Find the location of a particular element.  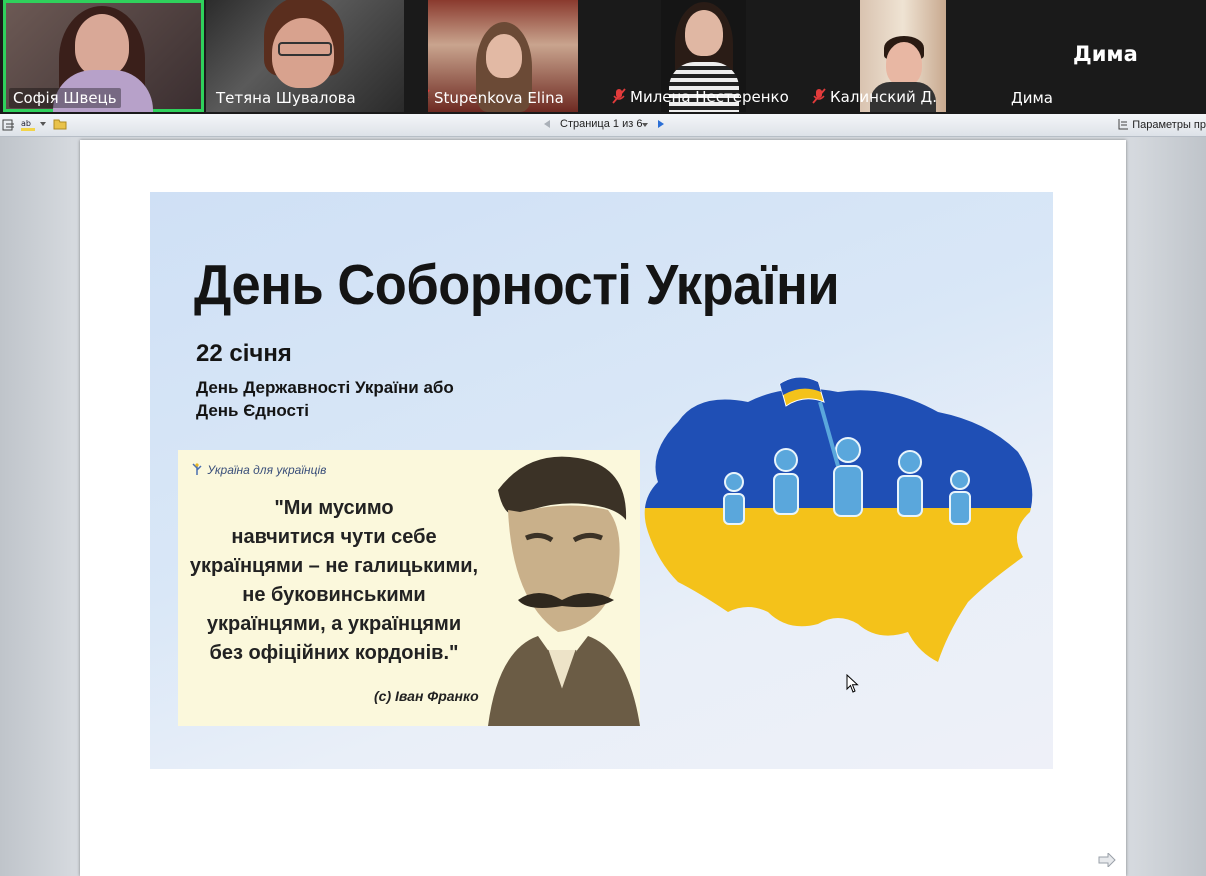

next-page-icon is located at coordinates (661, 124).